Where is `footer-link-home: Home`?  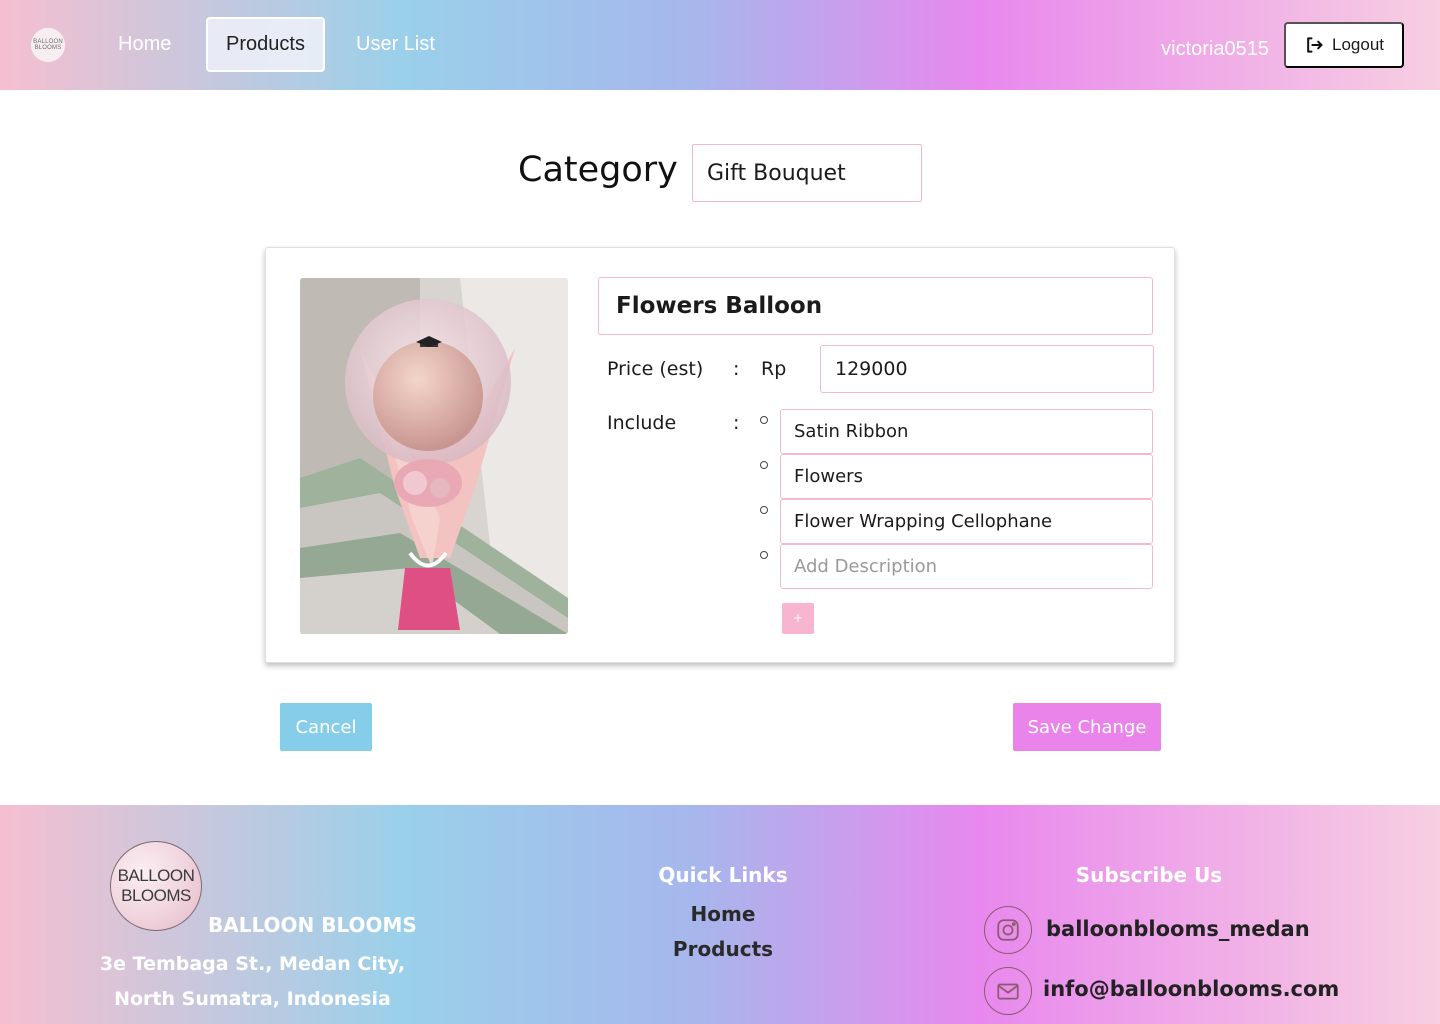 footer-link-home: Home is located at coordinates (723, 914).